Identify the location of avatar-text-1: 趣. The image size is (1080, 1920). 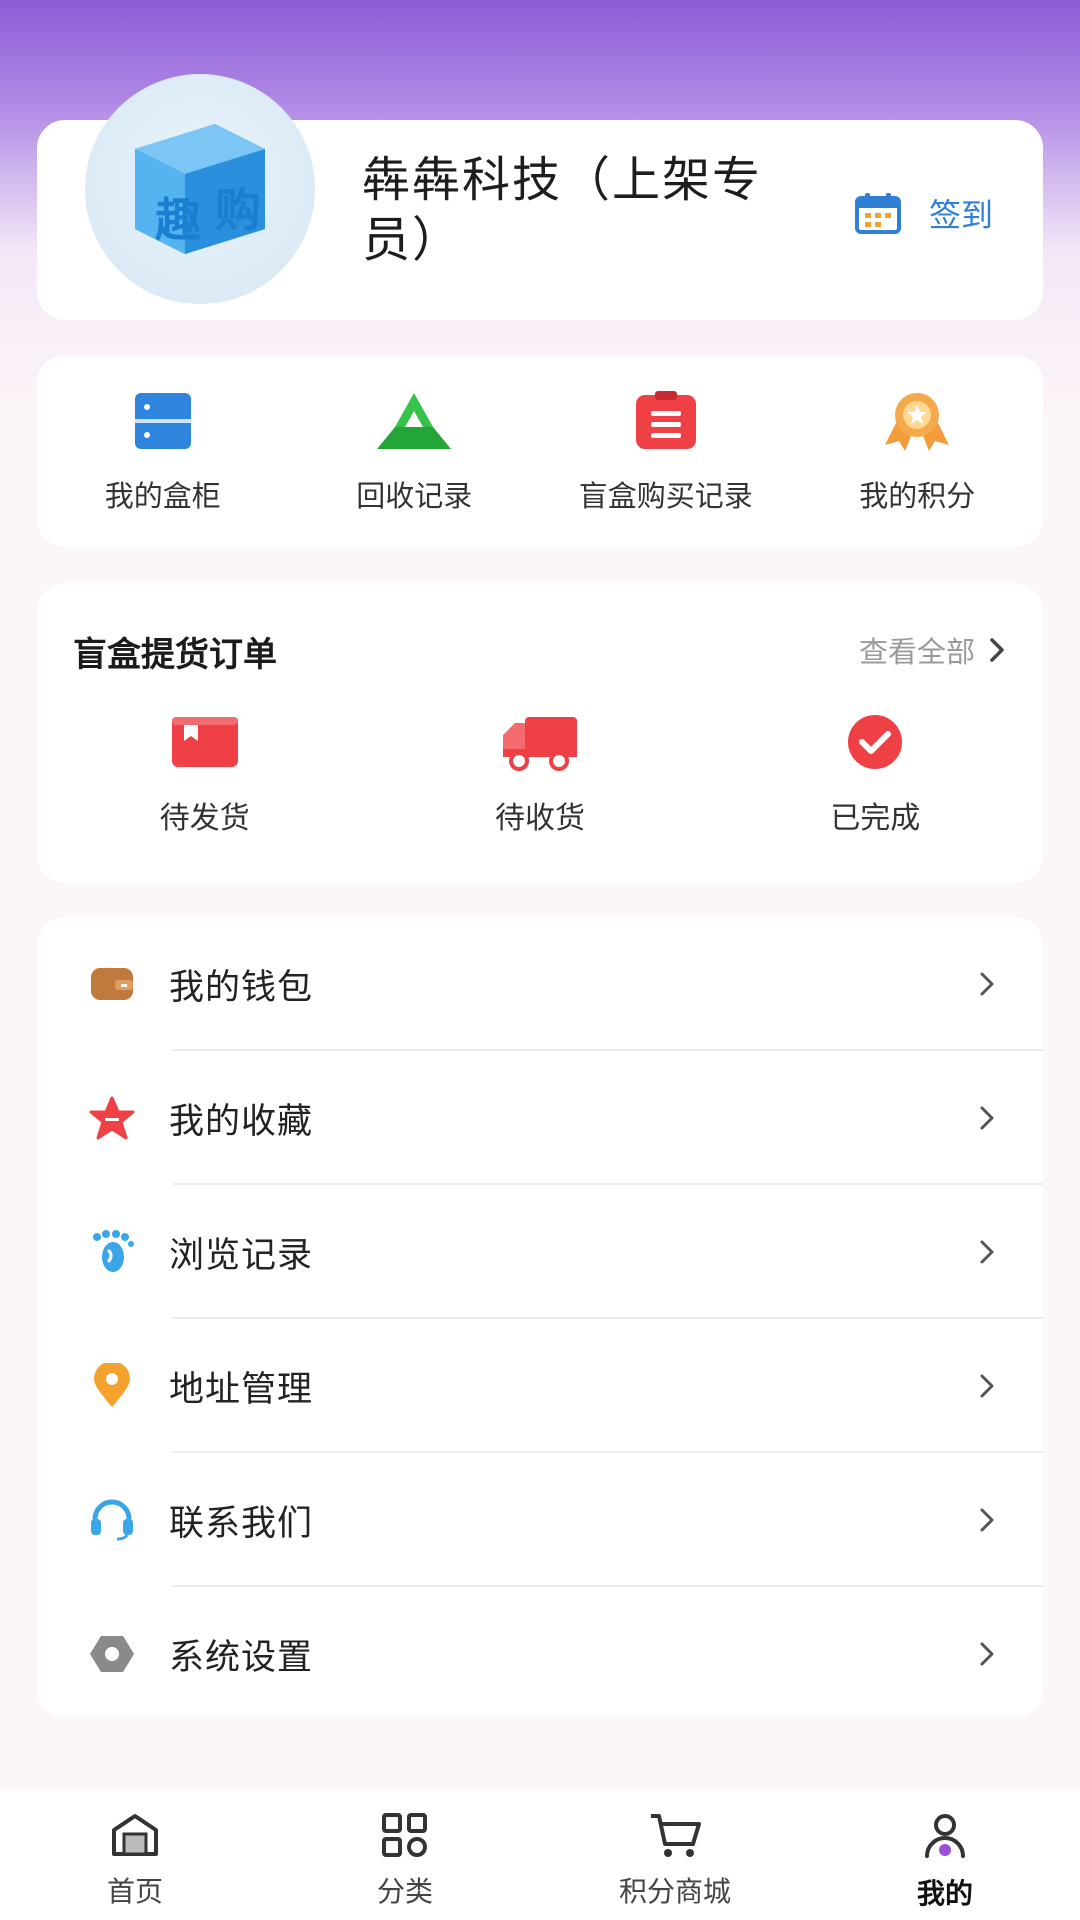
(178, 220).